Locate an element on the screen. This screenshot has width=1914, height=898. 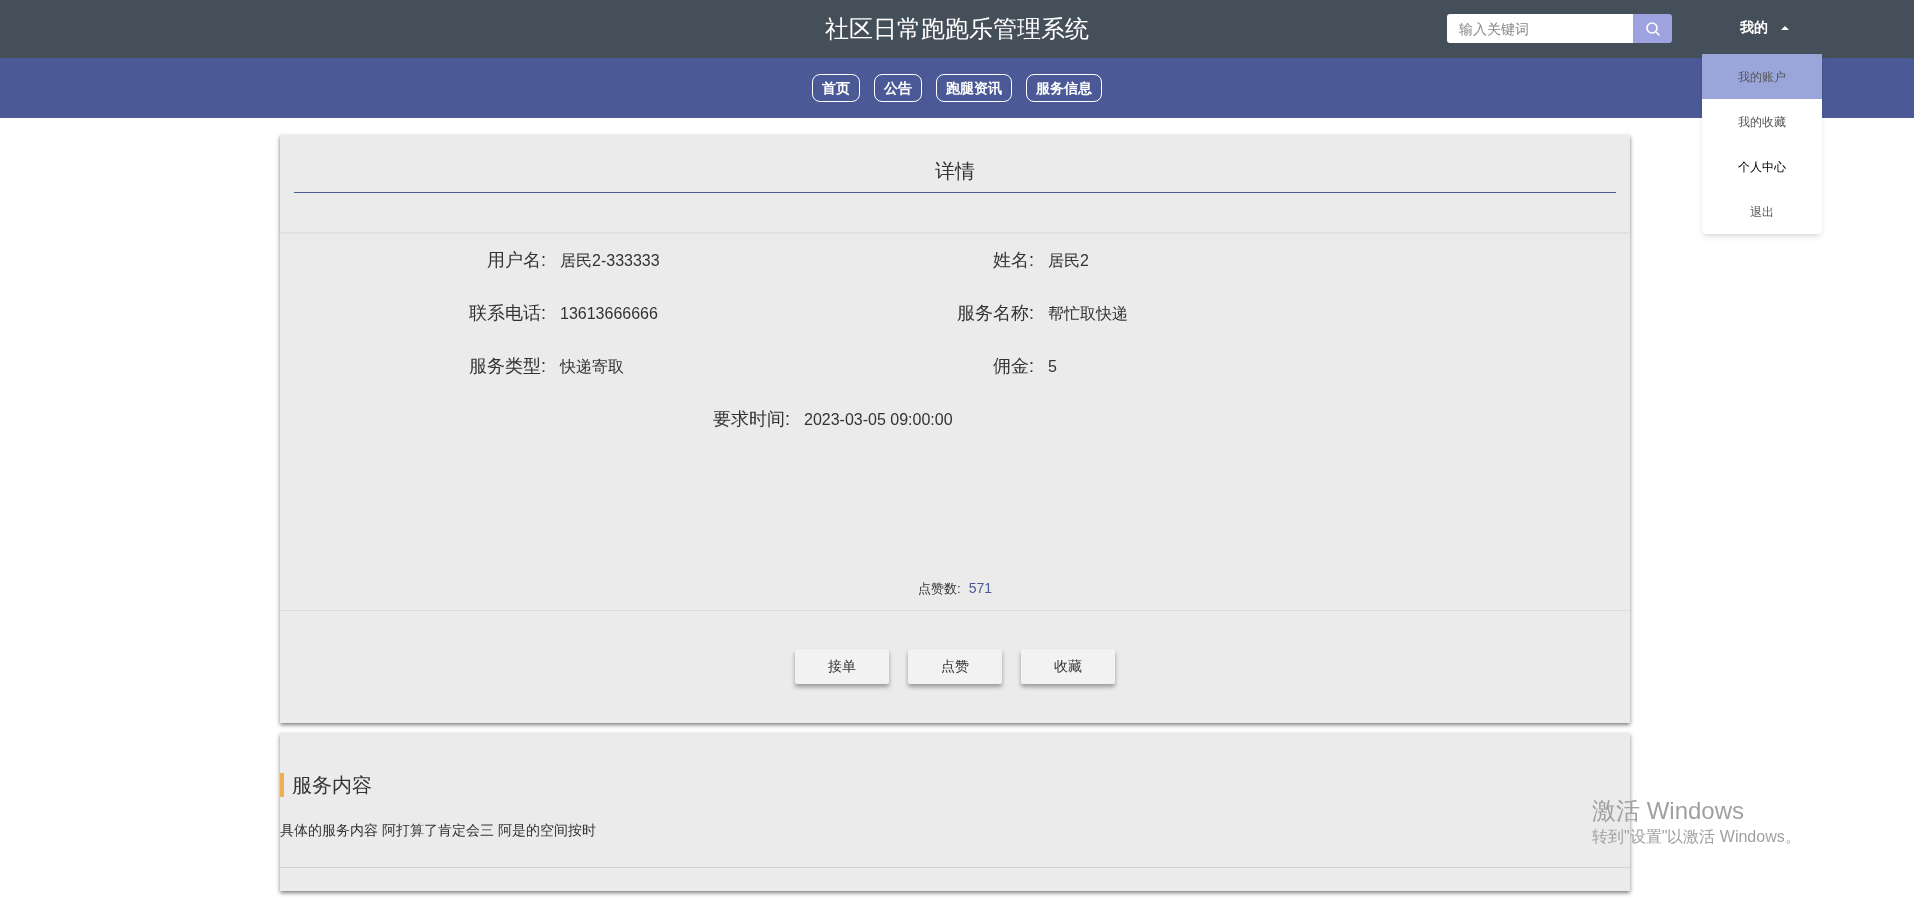
activation-text: 转到"设置"以激活 Windows。 is located at coordinates (1696, 837).